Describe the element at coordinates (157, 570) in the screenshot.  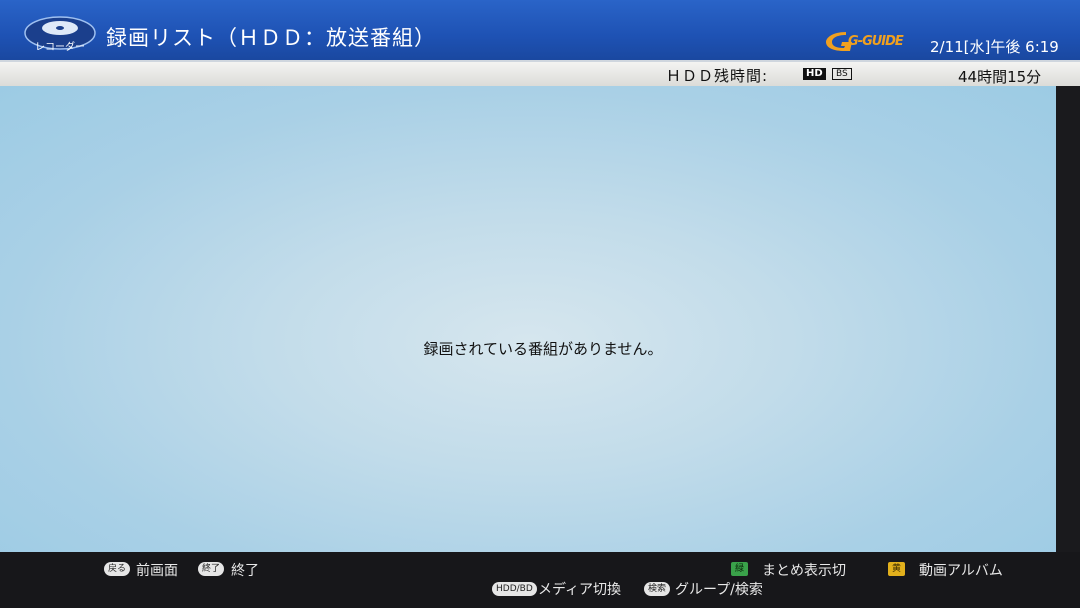
I see `back-key-label: 前画面` at that location.